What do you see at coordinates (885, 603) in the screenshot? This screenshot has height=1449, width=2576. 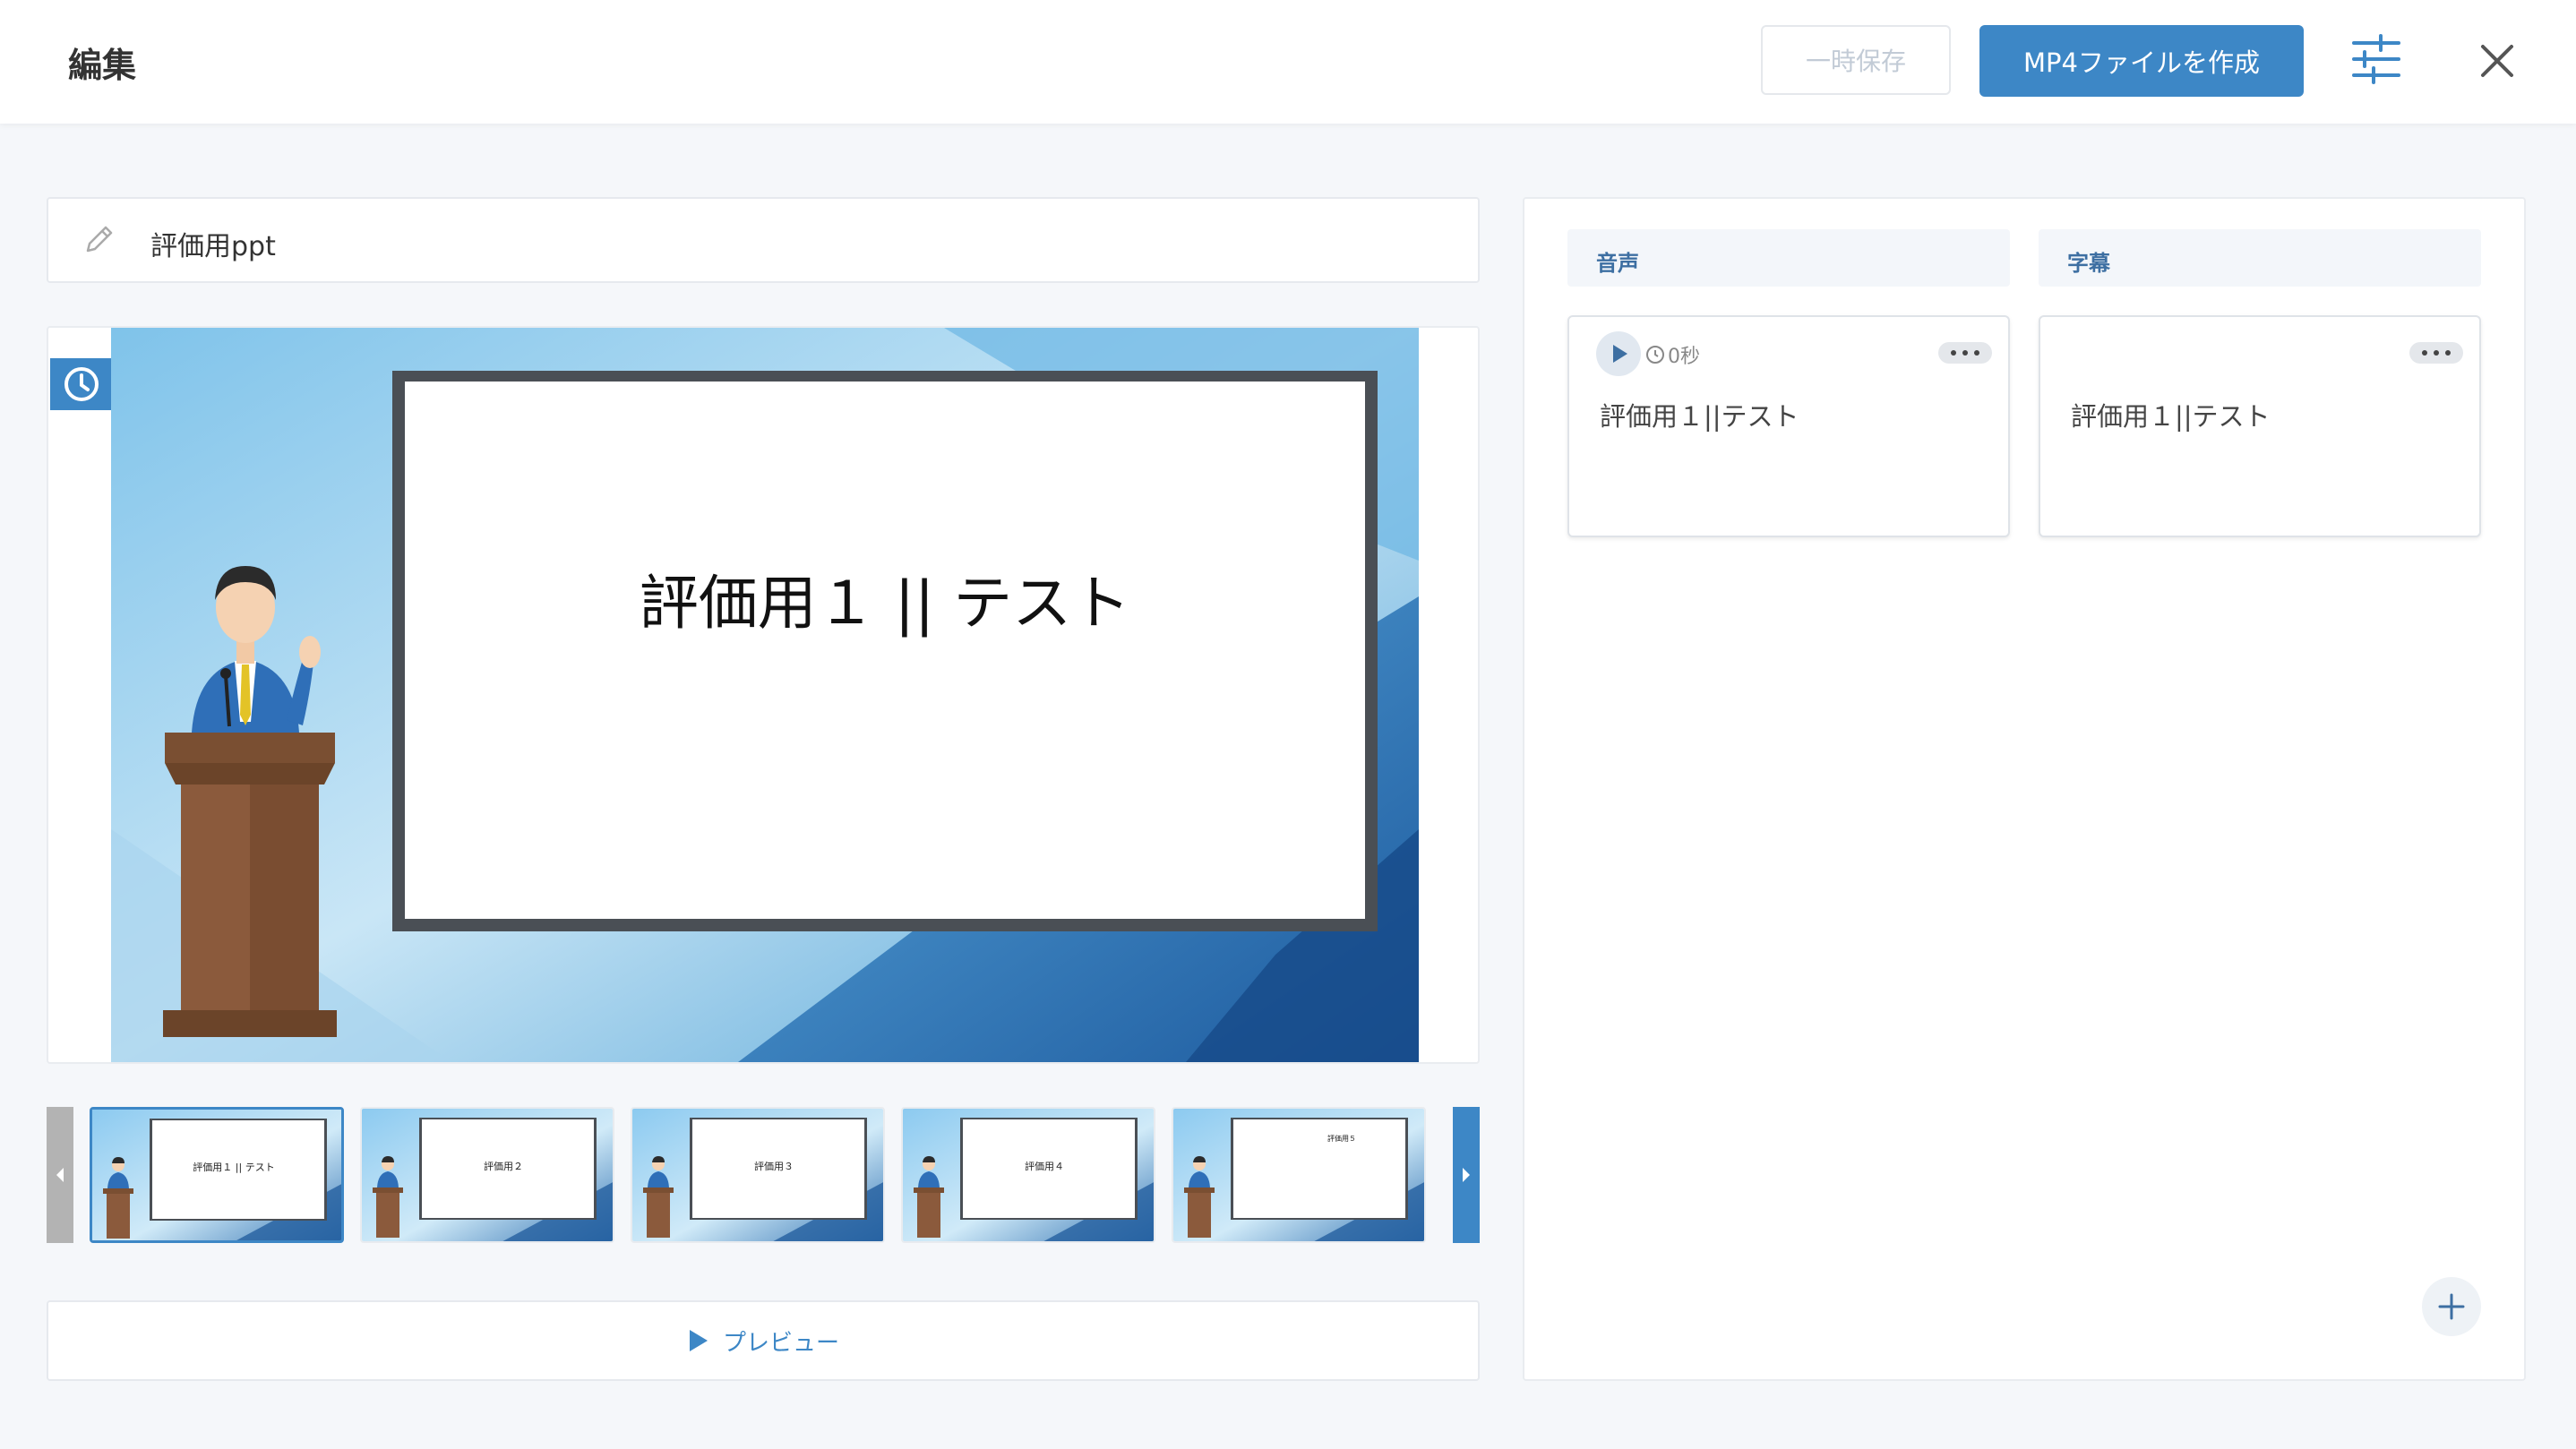 I see `slide-title: 評価用１ || テスト` at bounding box center [885, 603].